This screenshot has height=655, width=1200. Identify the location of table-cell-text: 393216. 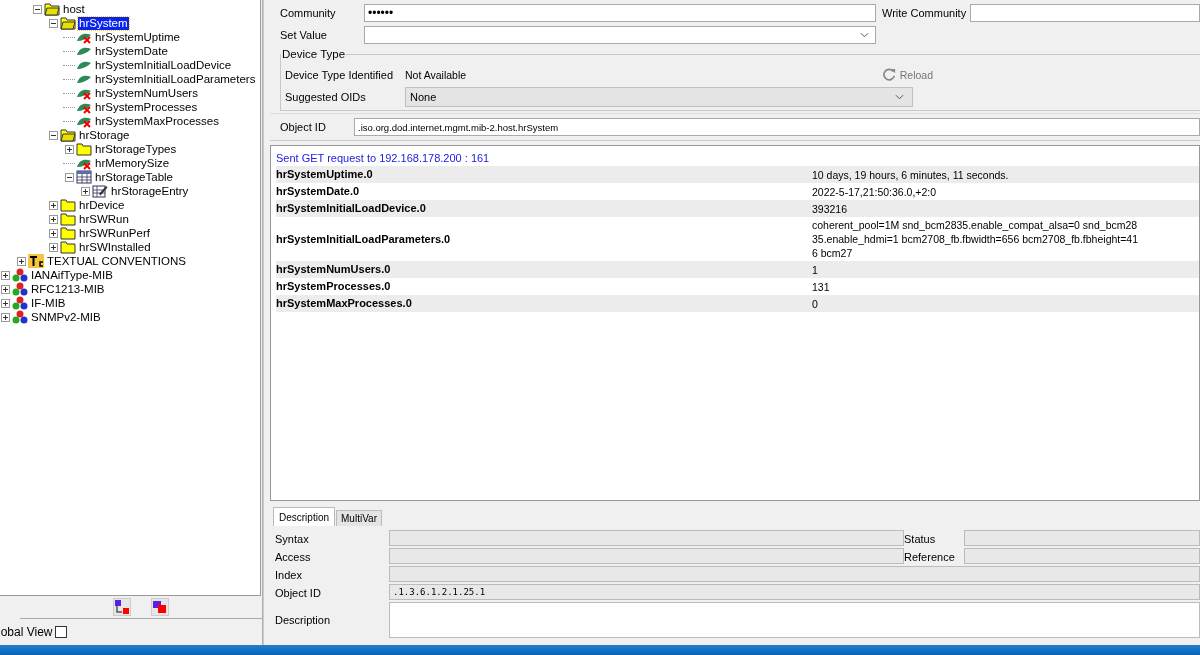
(830, 208).